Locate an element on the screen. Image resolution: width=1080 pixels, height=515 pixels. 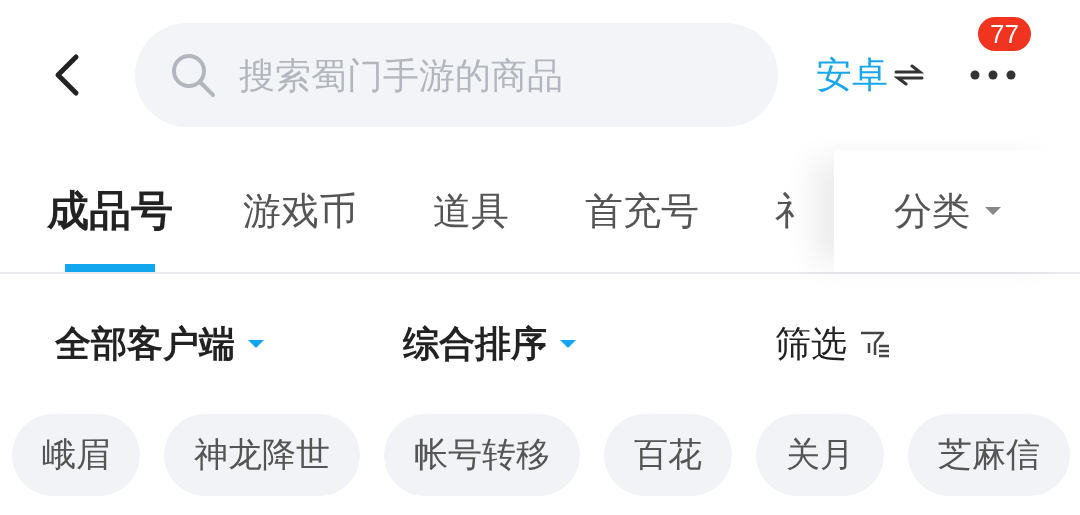
swap-icon is located at coordinates (909, 75).